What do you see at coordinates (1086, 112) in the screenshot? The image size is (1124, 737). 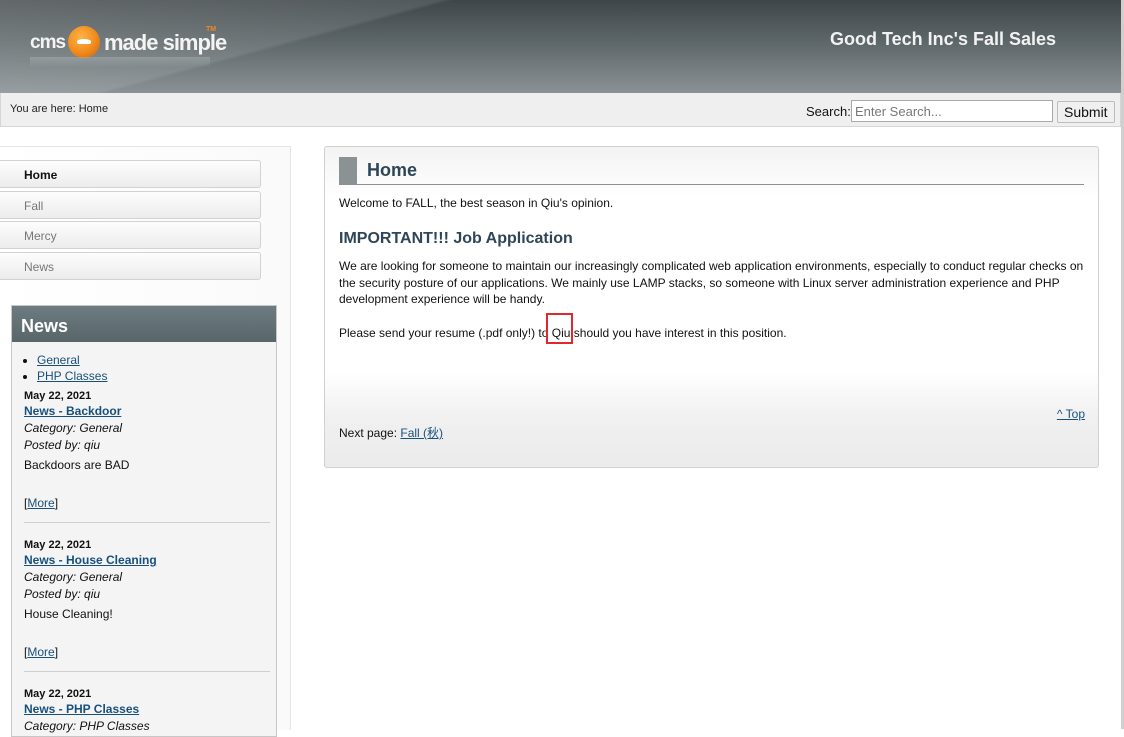 I see `search-submit-button: Submit` at bounding box center [1086, 112].